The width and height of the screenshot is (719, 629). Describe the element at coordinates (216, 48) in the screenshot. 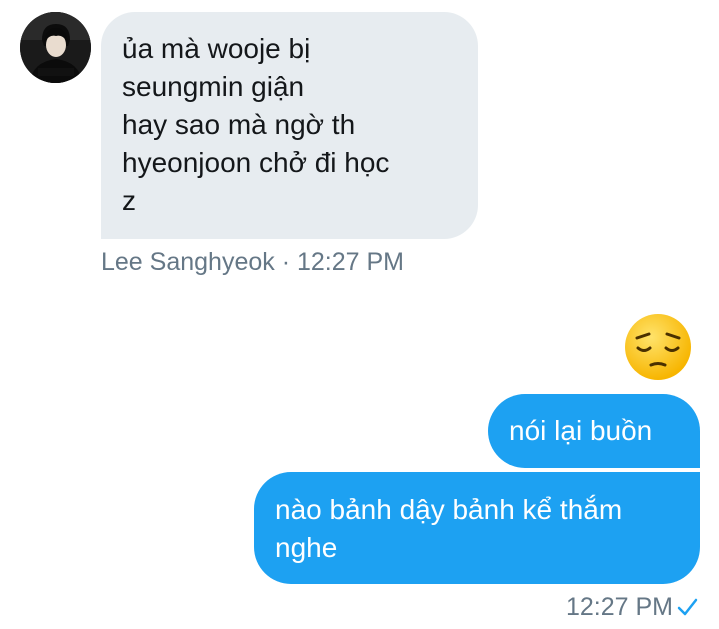

I see `message-line: ủa mà wooje bị` at that location.